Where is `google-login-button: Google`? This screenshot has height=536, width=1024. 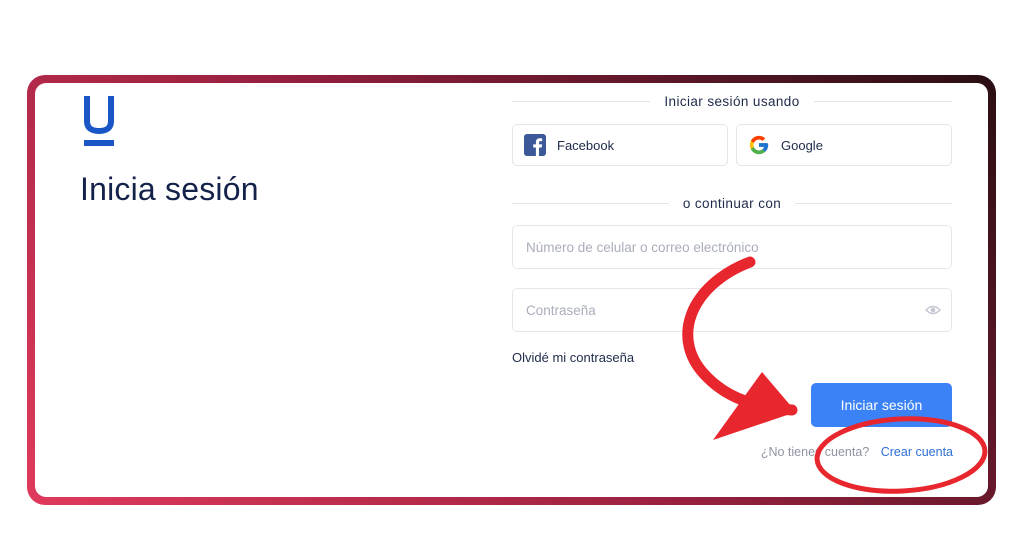
google-login-button: Google is located at coordinates (844, 145).